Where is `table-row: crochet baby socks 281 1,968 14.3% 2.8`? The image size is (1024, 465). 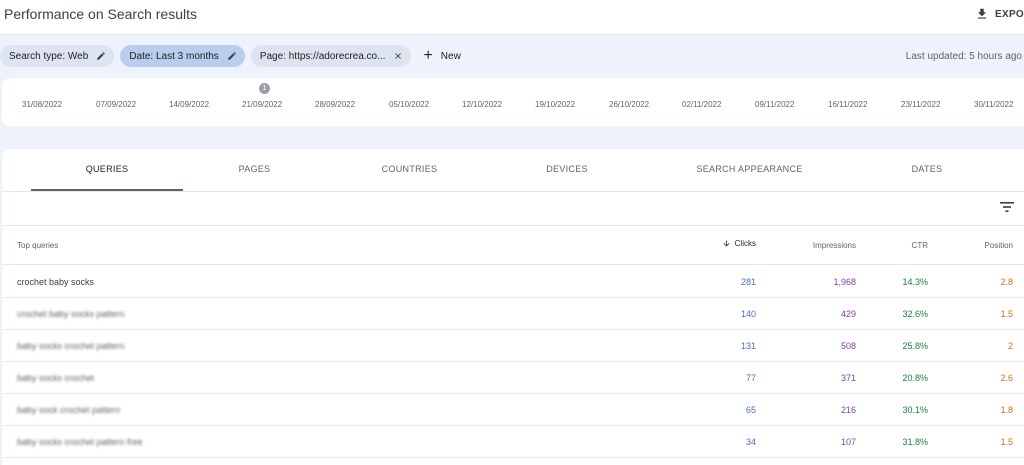
table-row: crochet baby socks 281 1,968 14.3% 2.8 is located at coordinates (513, 281).